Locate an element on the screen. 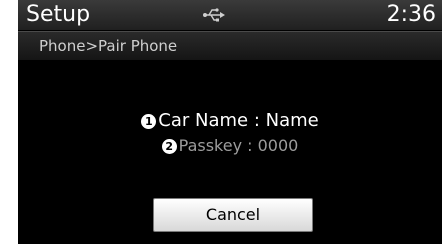 The image size is (445, 244). car-name-text: Car Name : Name is located at coordinates (238, 120).